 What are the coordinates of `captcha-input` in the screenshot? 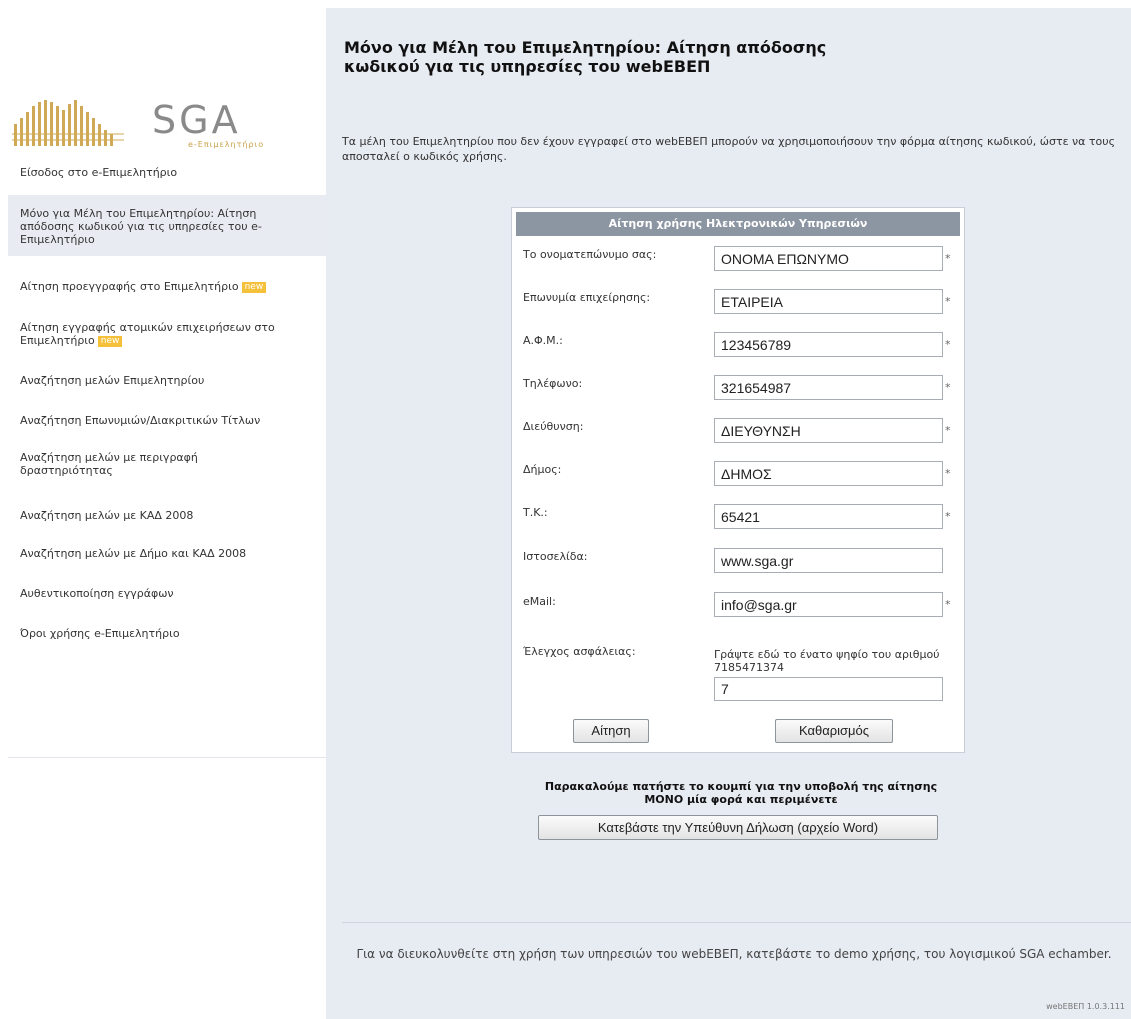 It's located at (828, 689).